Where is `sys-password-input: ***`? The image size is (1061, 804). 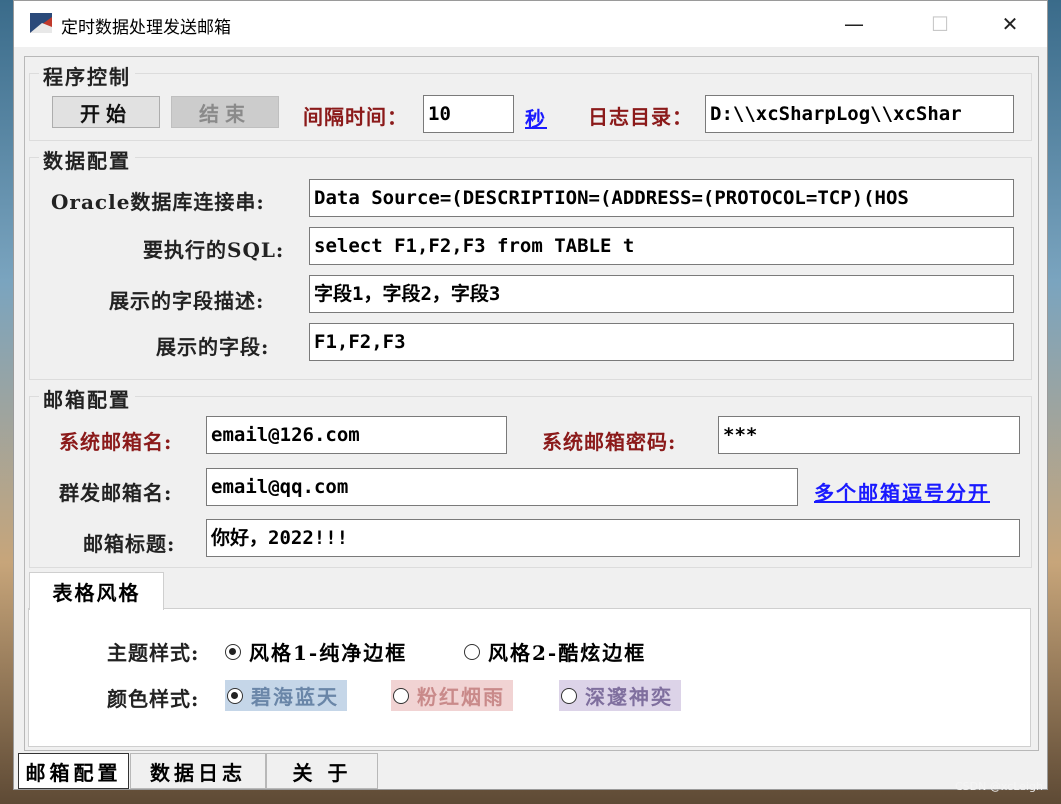
sys-password-input: *** is located at coordinates (869, 435).